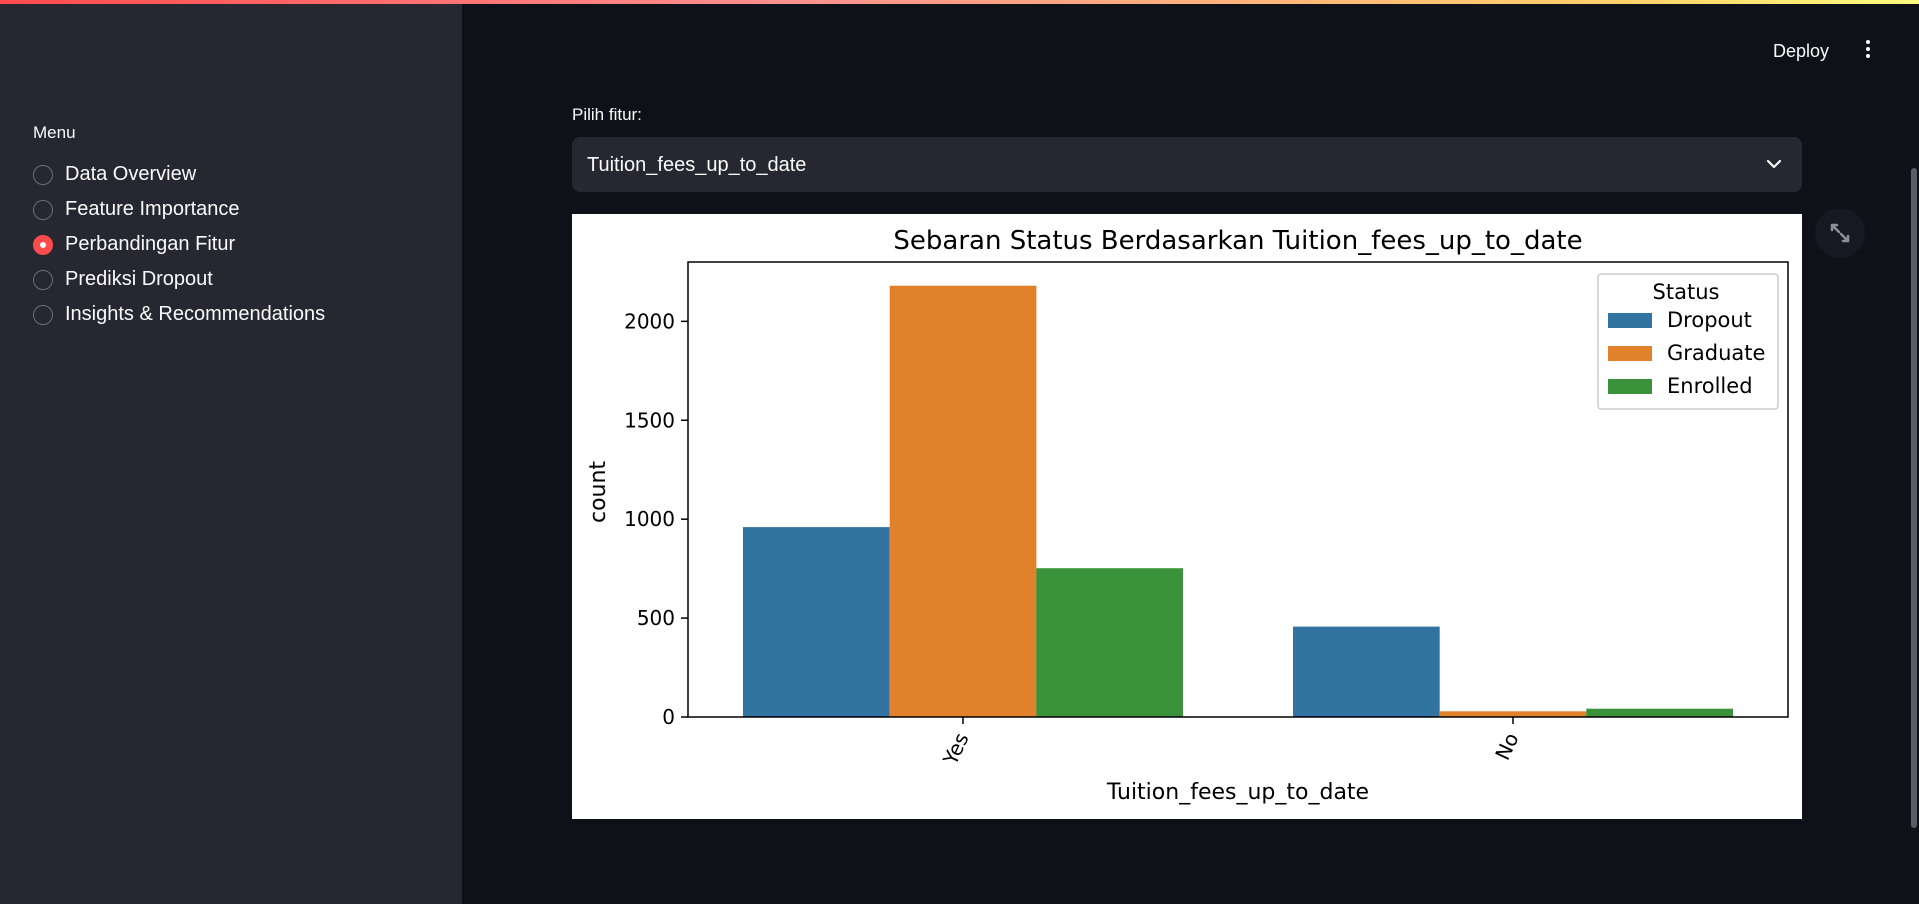 This screenshot has height=904, width=1919. I want to click on menu-item-prediksi-dropout: Prediksi Dropout, so click(179, 279).